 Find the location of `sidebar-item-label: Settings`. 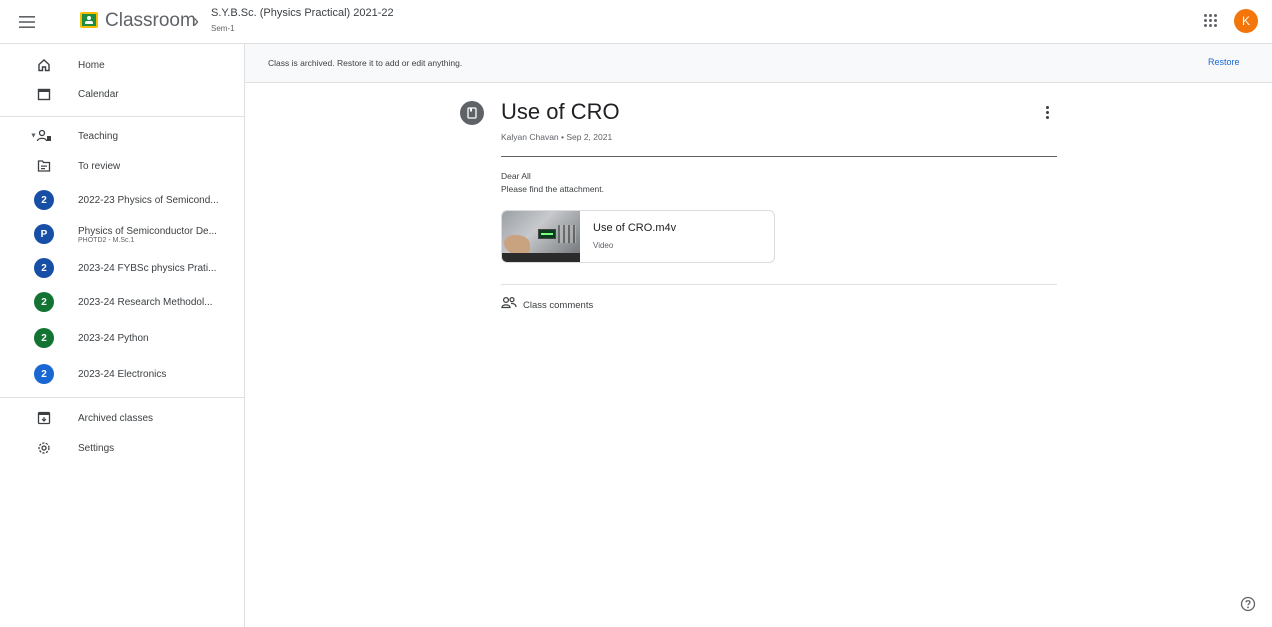

sidebar-item-label: Settings is located at coordinates (96, 448).